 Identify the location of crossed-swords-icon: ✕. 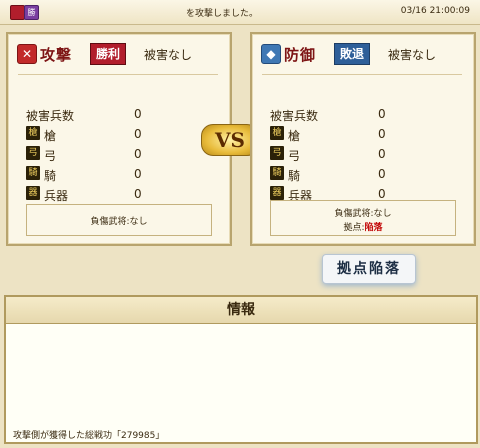
(27, 54).